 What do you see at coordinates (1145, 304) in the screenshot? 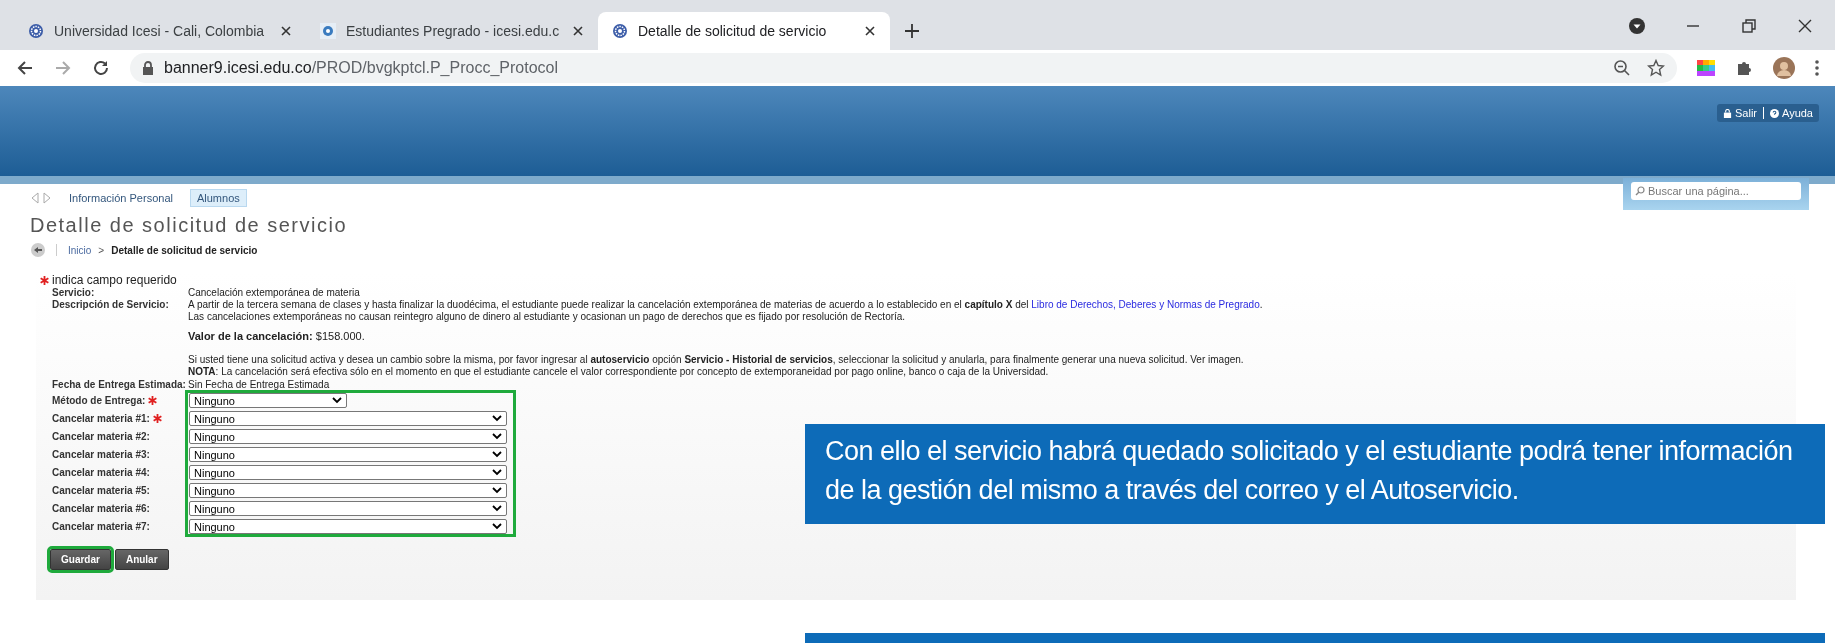
I see `regulation-link: Libro de Derechos, Deberes y Normas de Pregrado` at bounding box center [1145, 304].